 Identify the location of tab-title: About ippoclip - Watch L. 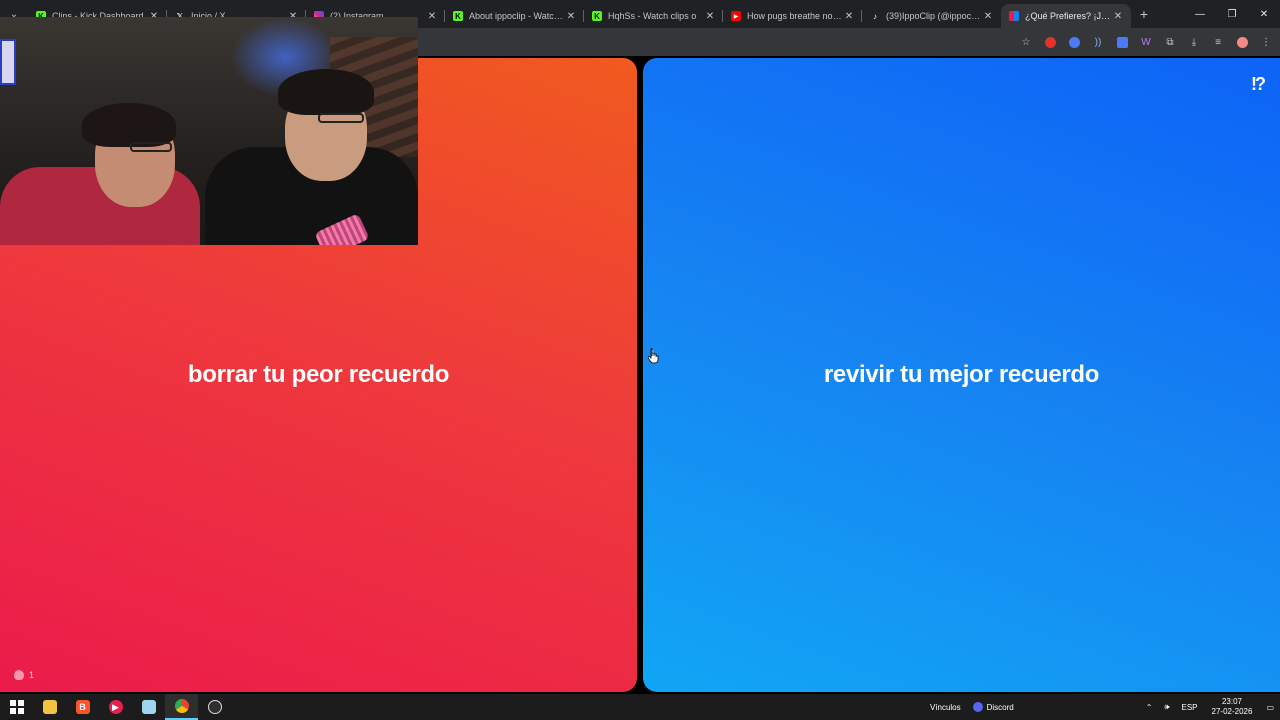
(516, 16).